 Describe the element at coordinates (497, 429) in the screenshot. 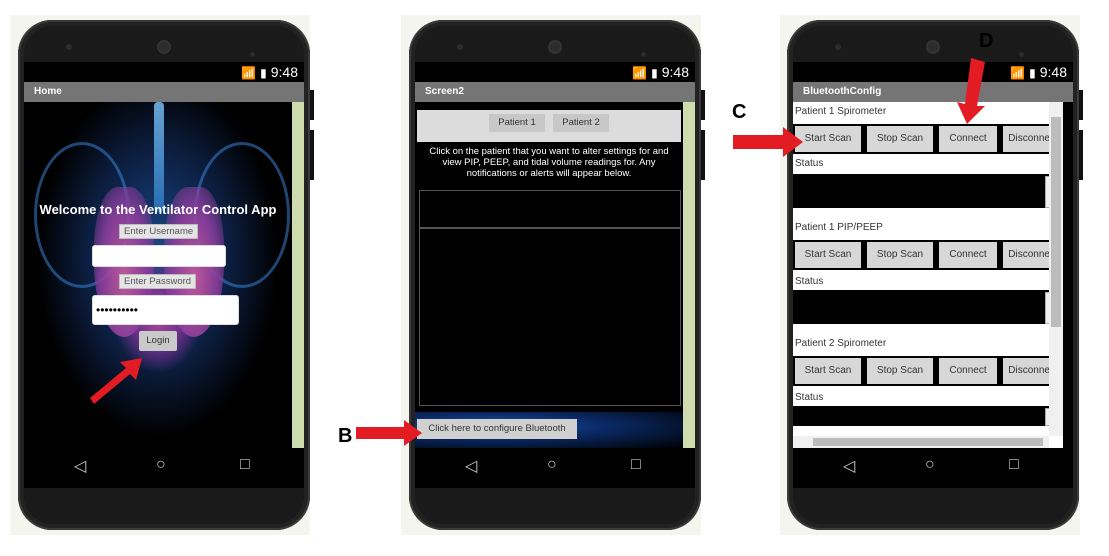

I see `configure-bluetooth-button: Click here to configure Bluetooth` at that location.